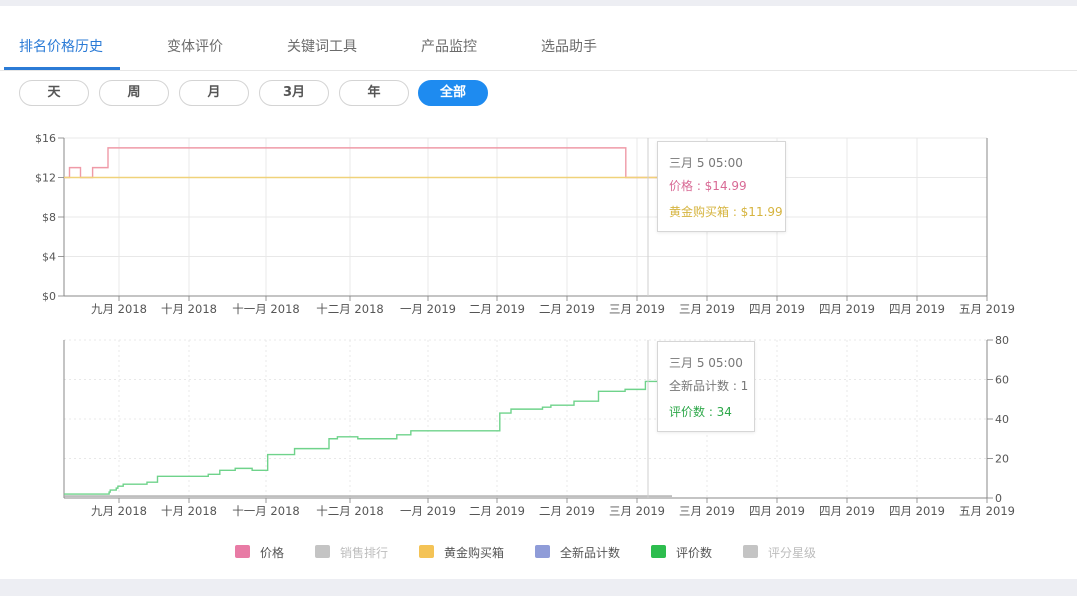 Image resolution: width=1077 pixels, height=596 pixels. Describe the element at coordinates (706, 163) in the screenshot. I see `price-tooltip-title: 三月 5 05:00` at that location.